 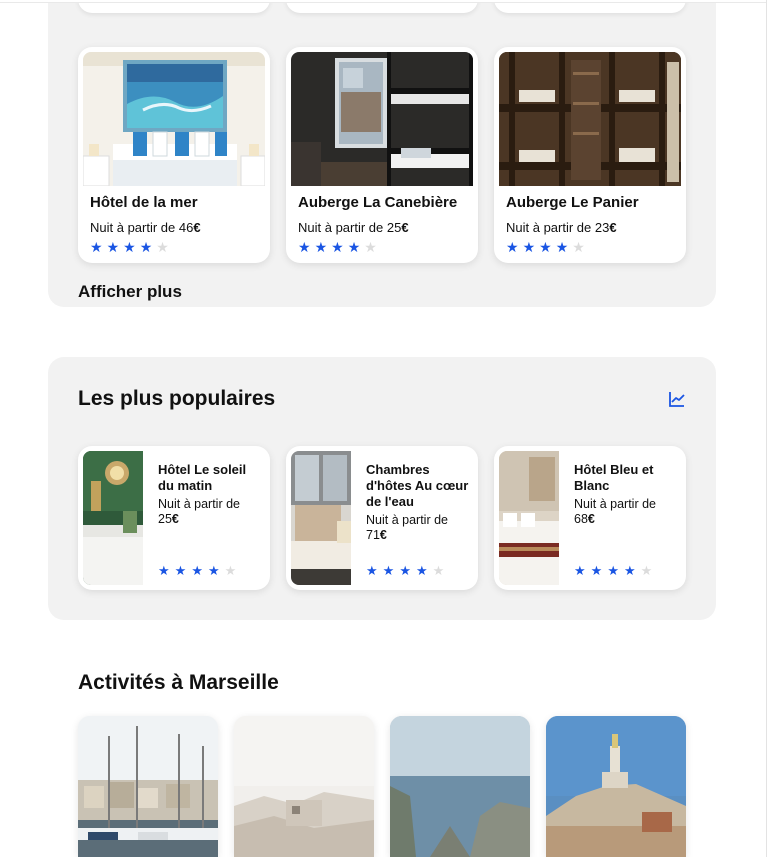 What do you see at coordinates (145, 227) in the screenshot?
I see `hotel-price: Nuit à partir de 46€` at bounding box center [145, 227].